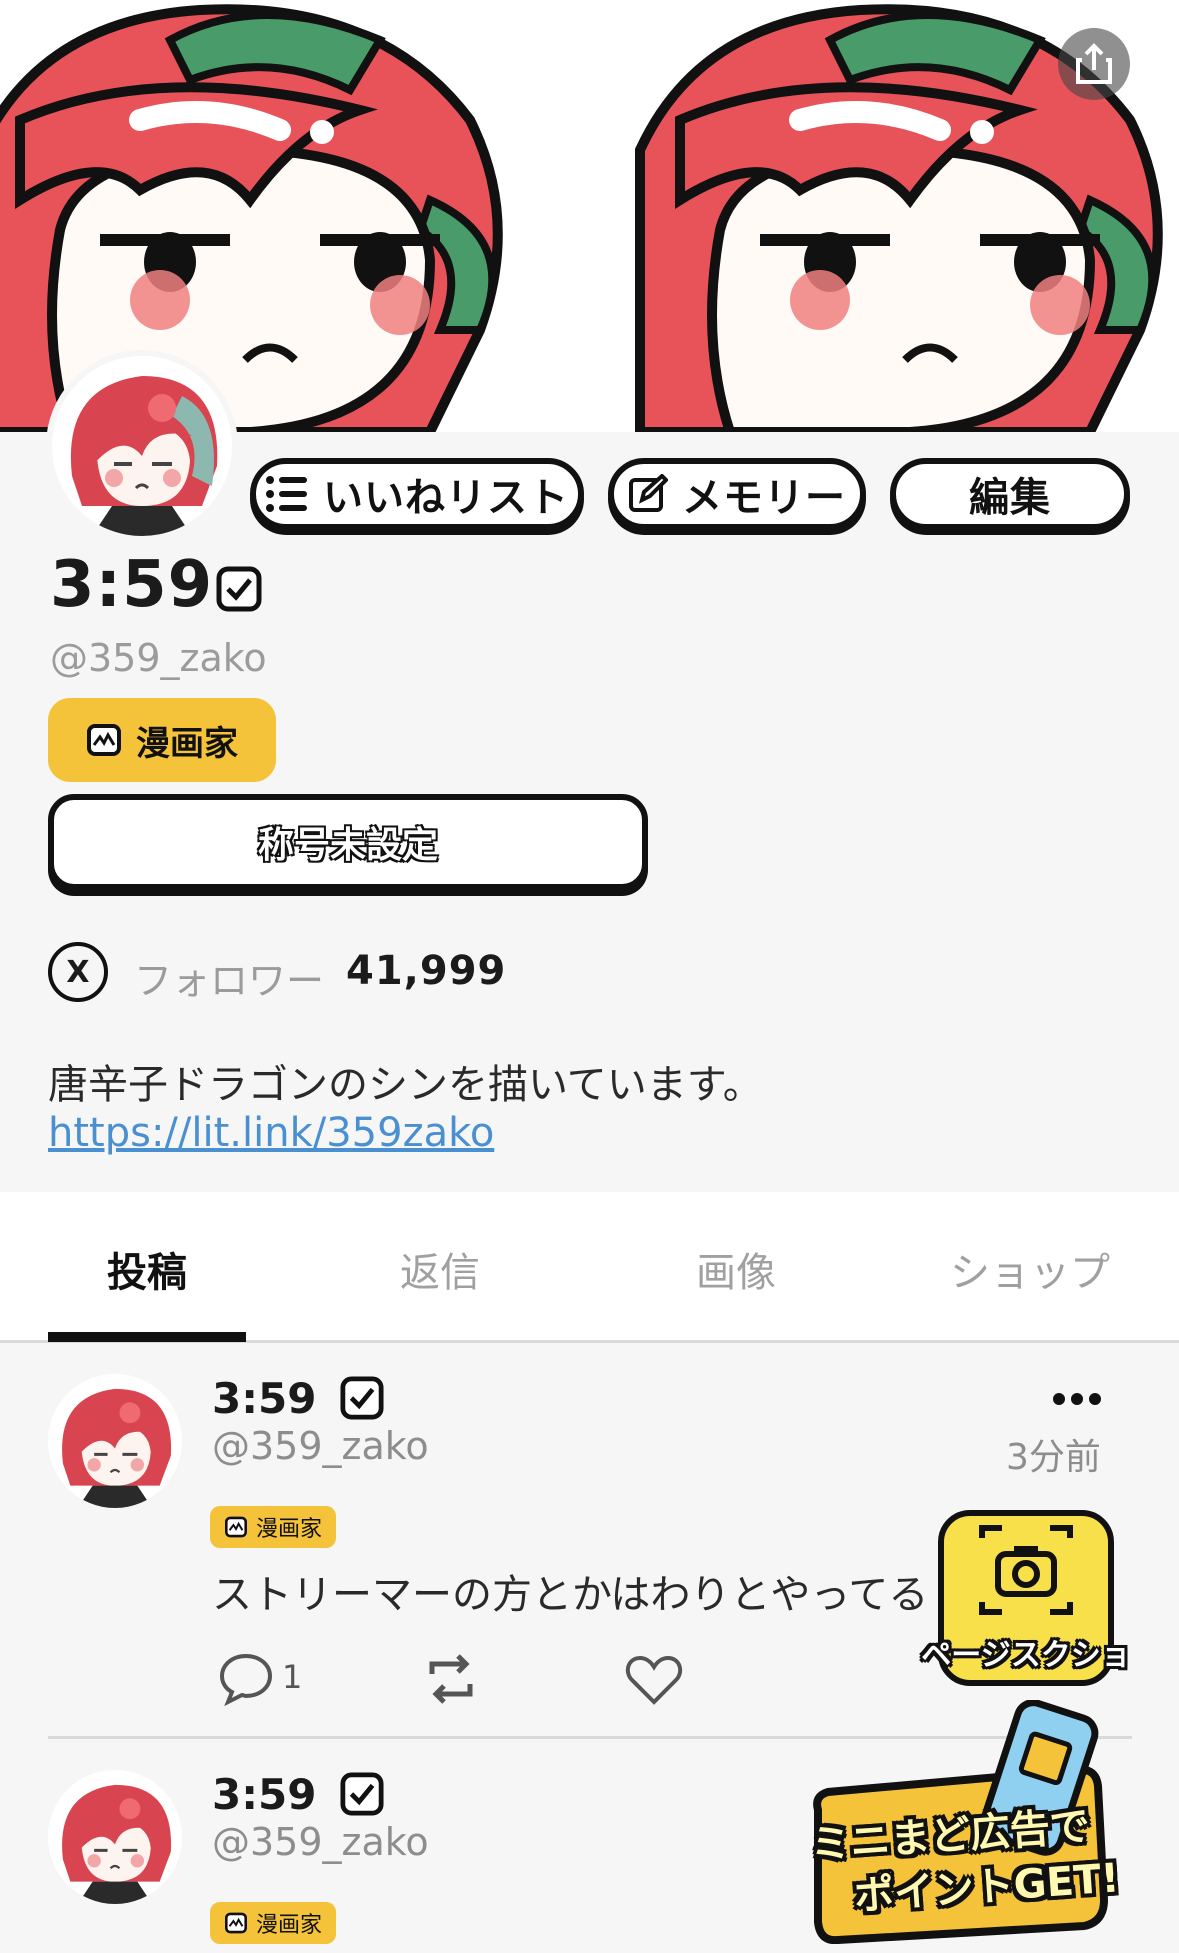  I want to click on edit-profile-button: 編集, so click(1010, 494).